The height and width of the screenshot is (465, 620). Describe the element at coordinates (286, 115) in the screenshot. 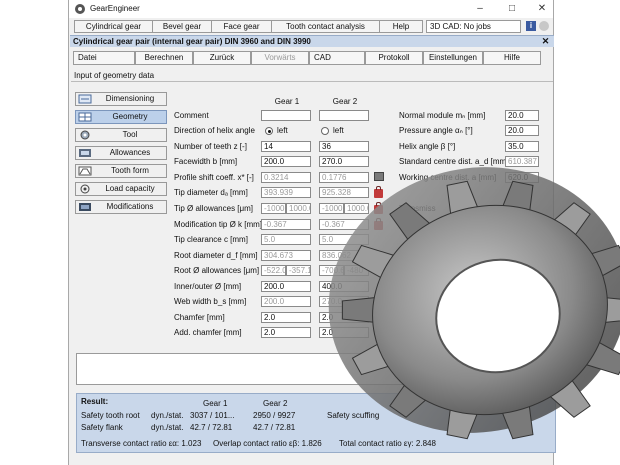

I see `comment-input-gear1` at that location.